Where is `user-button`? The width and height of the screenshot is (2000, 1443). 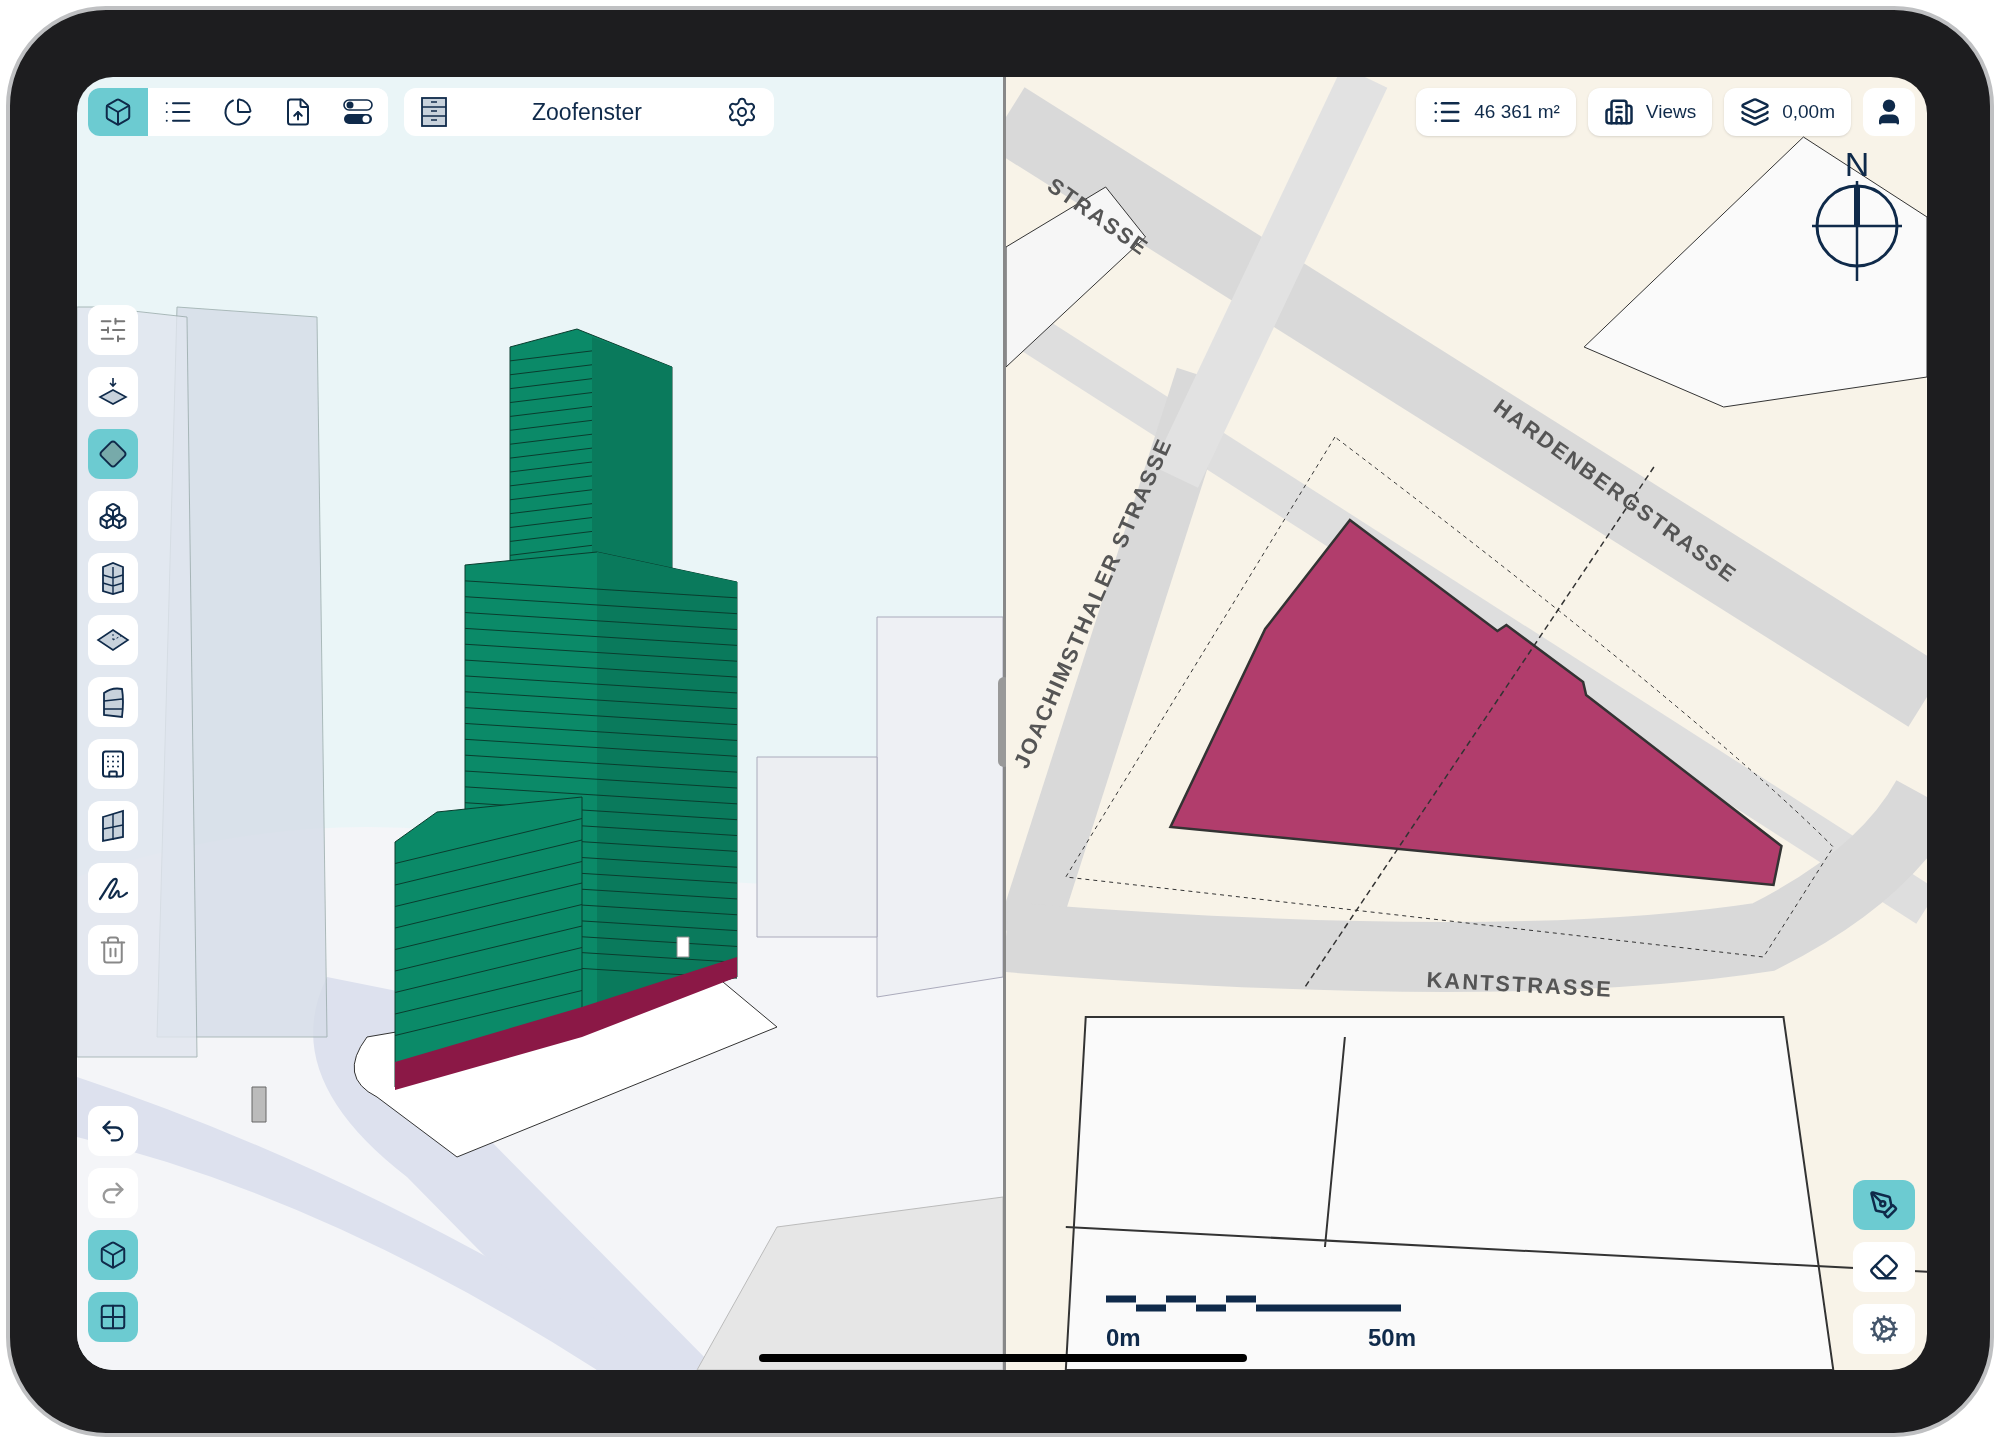
user-button is located at coordinates (1889, 112).